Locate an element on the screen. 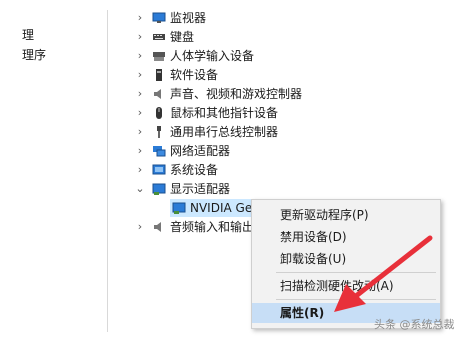  tree-item-network: › 网络适配器 is located at coordinates (290, 151).